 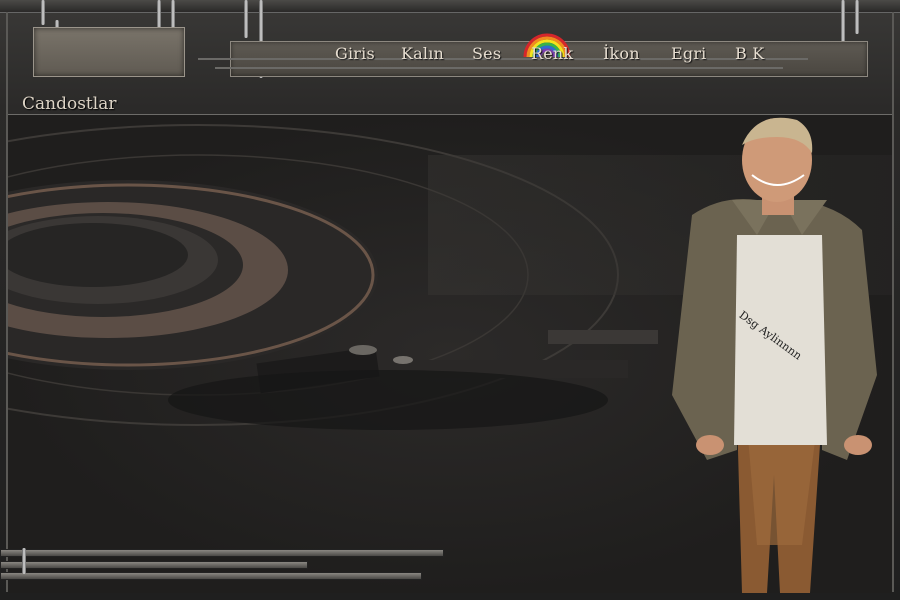 What do you see at coordinates (893, 302) in the screenshot?
I see `frame-right-border` at bounding box center [893, 302].